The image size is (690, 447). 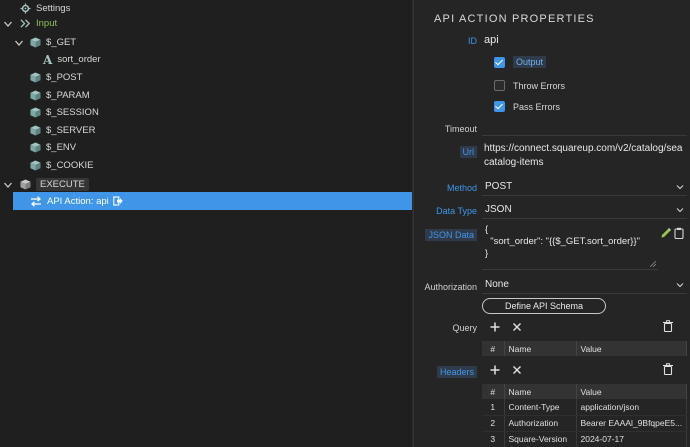 What do you see at coordinates (212, 201) in the screenshot?
I see `tree-node-api-action-selected: API Action: api` at bounding box center [212, 201].